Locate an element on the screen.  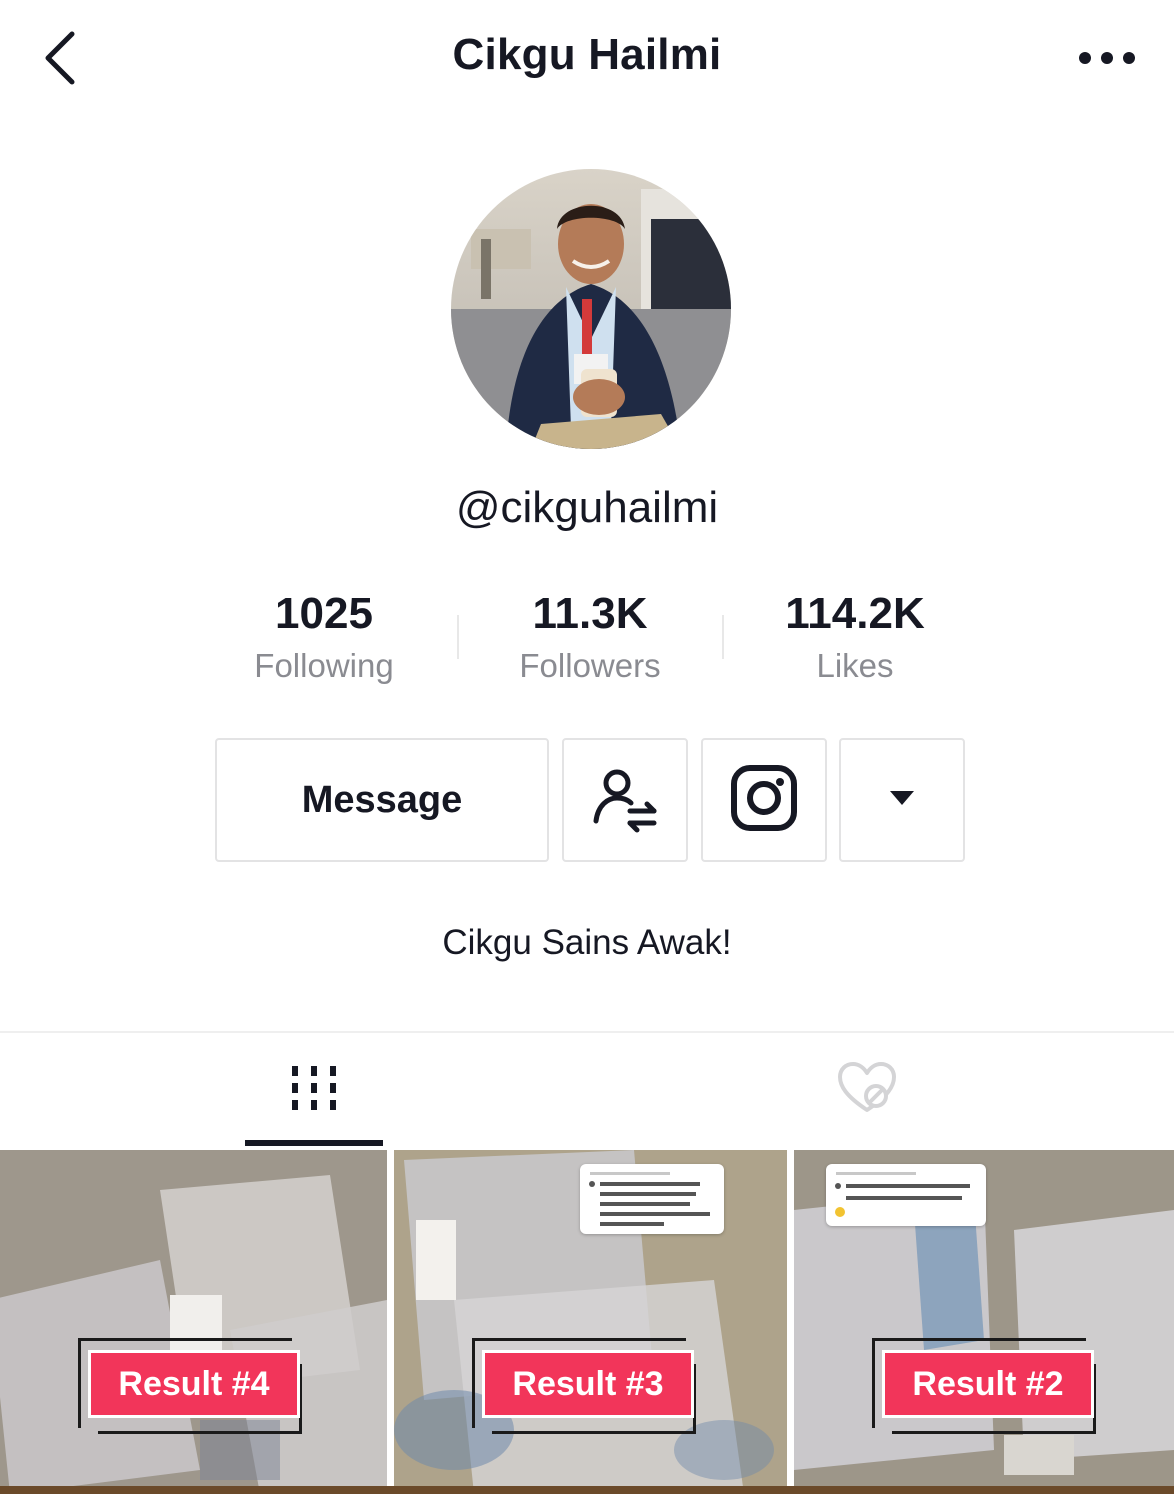
username: @cikguhailmi is located at coordinates (587, 507).